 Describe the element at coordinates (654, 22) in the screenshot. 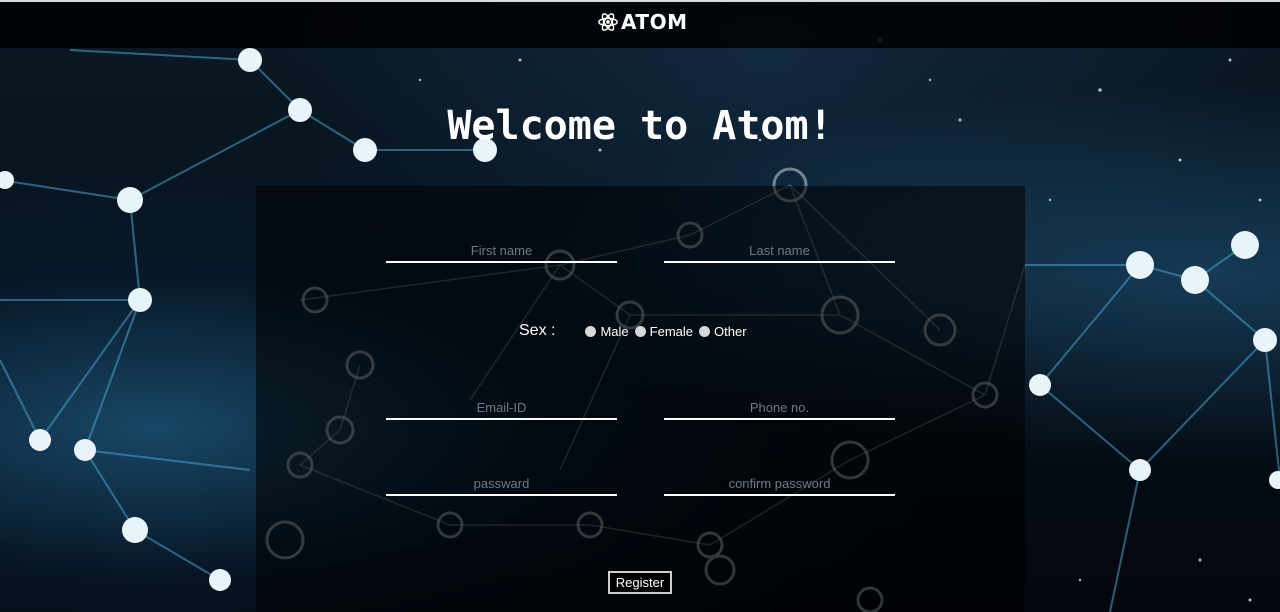

I see `brand-name: ATOM` at that location.